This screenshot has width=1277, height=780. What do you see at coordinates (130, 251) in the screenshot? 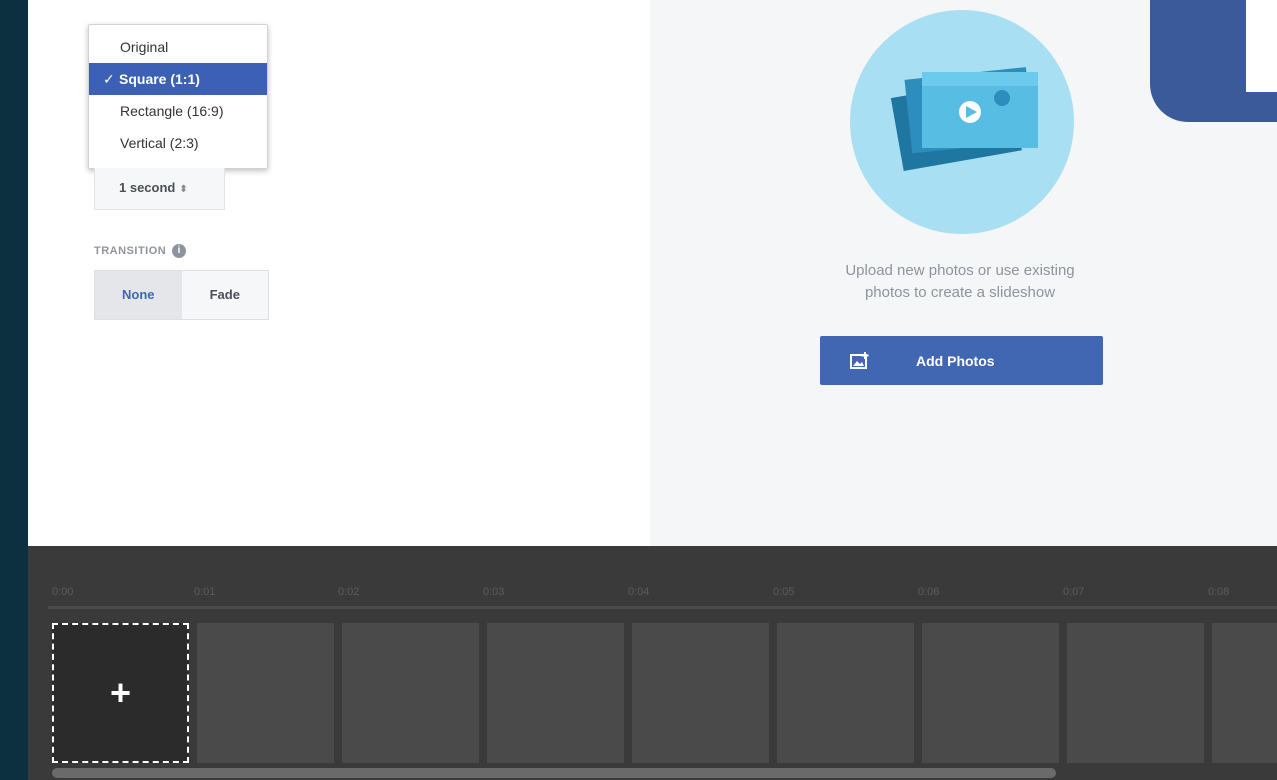
I see `transition-label-text: TRANSITION` at bounding box center [130, 251].